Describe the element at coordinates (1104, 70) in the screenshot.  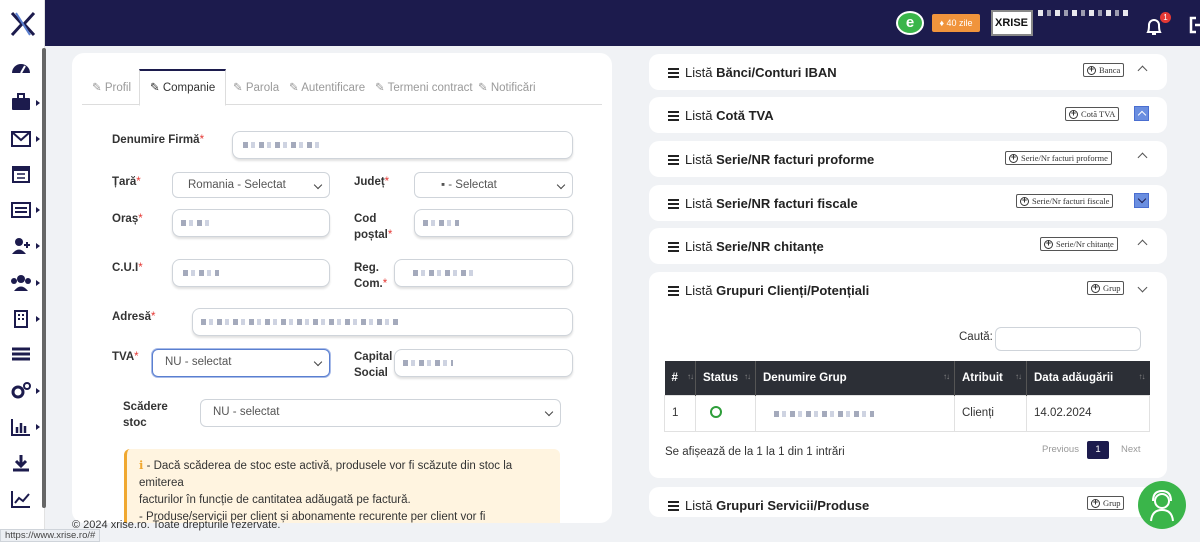
I see `add-banca-button: Banca` at that location.